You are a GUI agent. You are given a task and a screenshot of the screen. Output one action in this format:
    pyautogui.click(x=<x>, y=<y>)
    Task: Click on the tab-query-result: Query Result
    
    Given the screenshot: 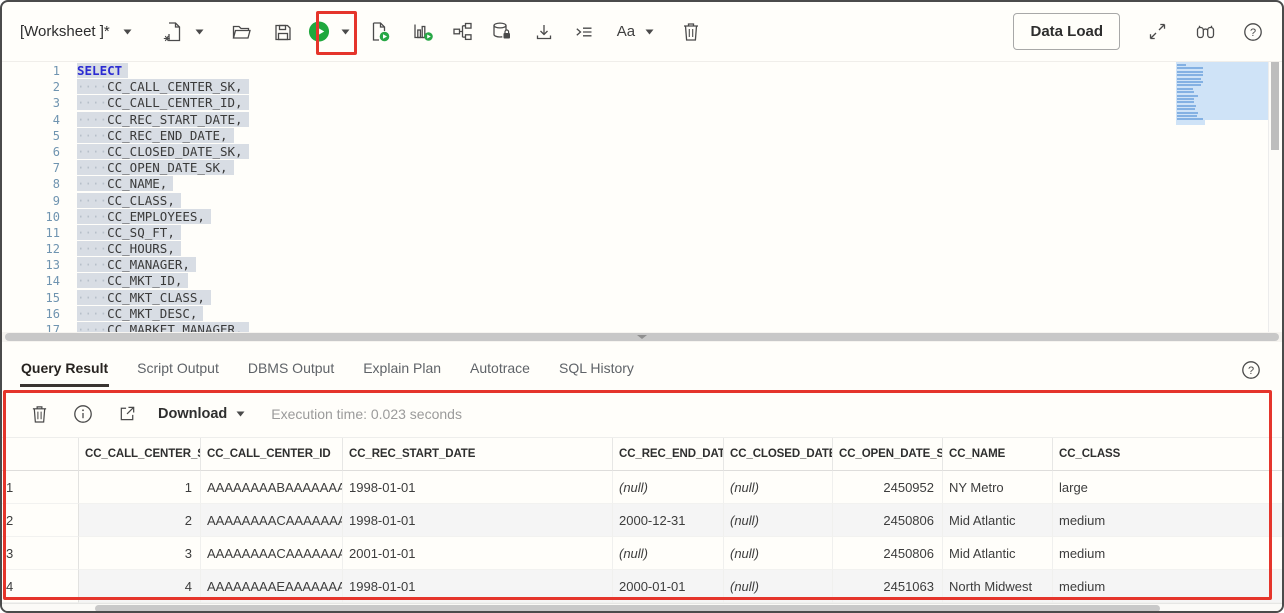 What is the action you would take?
    pyautogui.click(x=65, y=366)
    